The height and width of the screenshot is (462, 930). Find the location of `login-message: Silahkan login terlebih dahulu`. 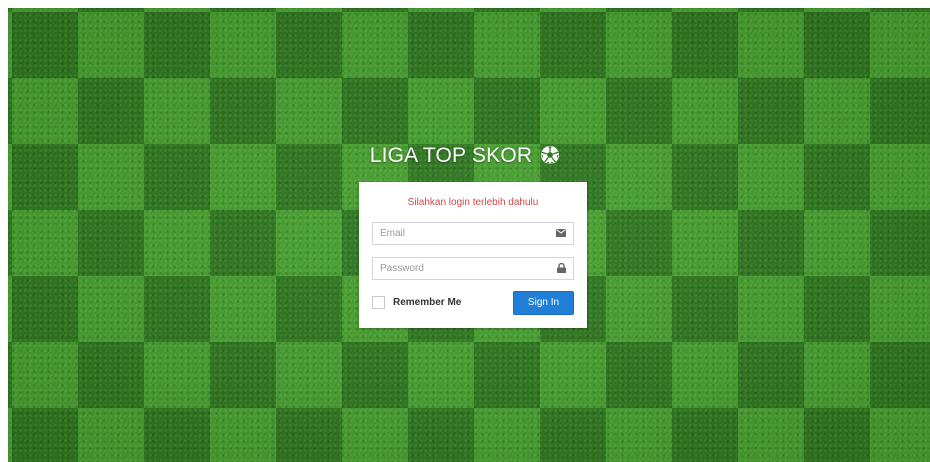

login-message: Silahkan login terlebih dahulu is located at coordinates (473, 202).